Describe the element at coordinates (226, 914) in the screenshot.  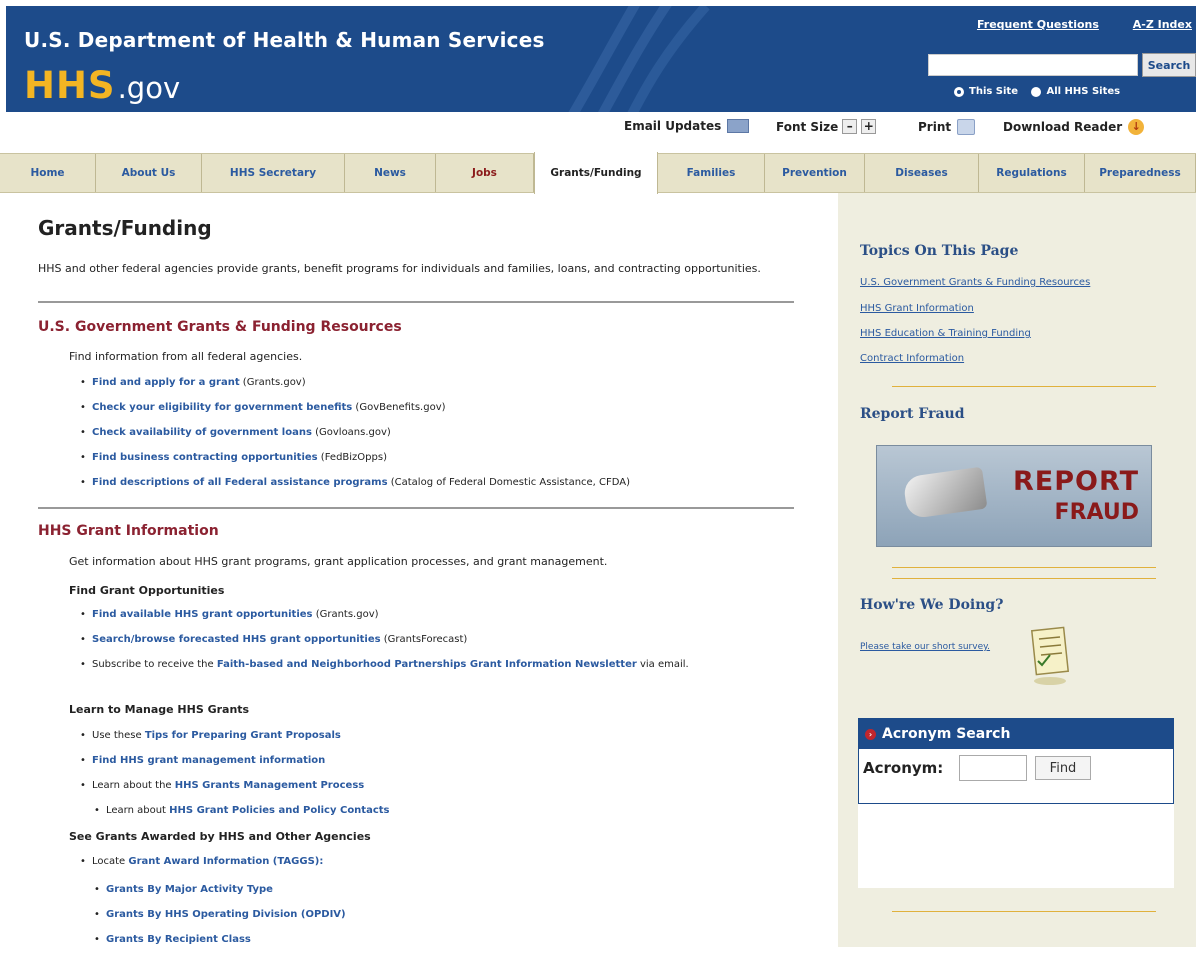
I see `list-link: Grants By HHS Operating Division (OPDIV)` at that location.